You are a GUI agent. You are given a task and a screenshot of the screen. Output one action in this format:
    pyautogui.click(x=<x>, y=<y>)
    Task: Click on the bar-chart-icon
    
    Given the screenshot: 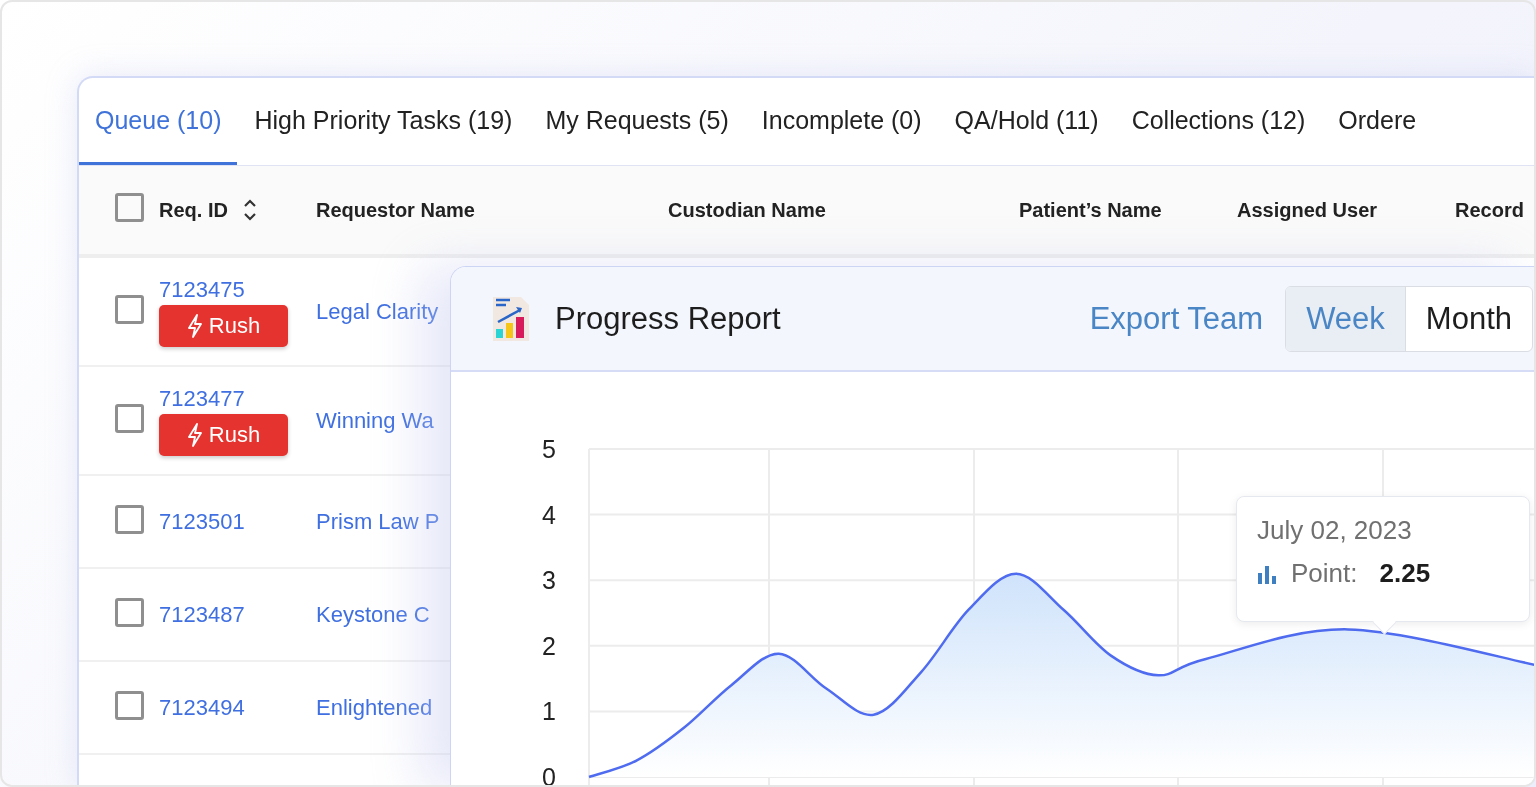 What is the action you would take?
    pyautogui.click(x=1267, y=573)
    